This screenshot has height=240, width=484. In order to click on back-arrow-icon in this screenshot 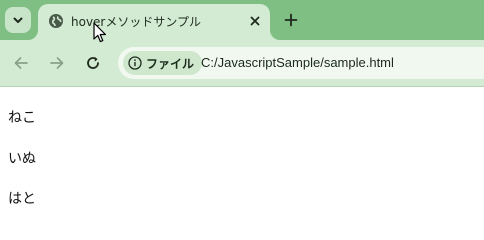, I will do `click(21, 63)`.